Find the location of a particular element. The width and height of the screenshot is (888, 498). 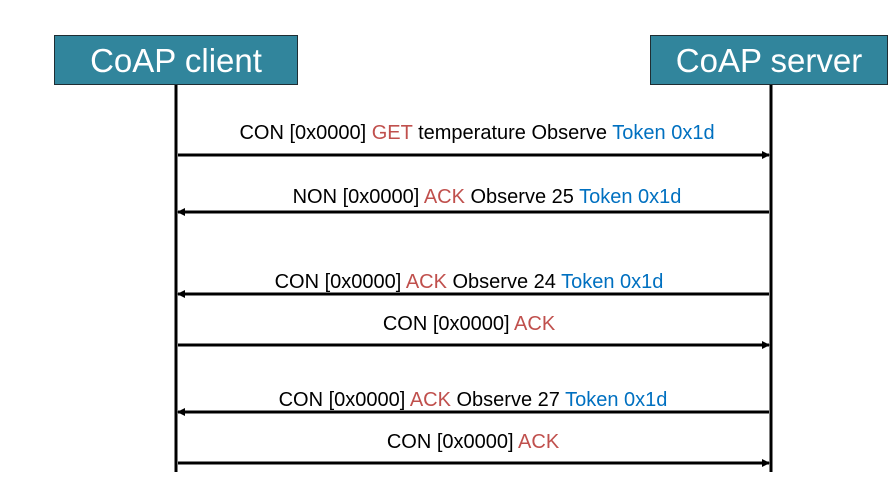

message-label-5: CON [0x0000] ACK Observe 27 Token 0x1d is located at coordinates (473, 400).